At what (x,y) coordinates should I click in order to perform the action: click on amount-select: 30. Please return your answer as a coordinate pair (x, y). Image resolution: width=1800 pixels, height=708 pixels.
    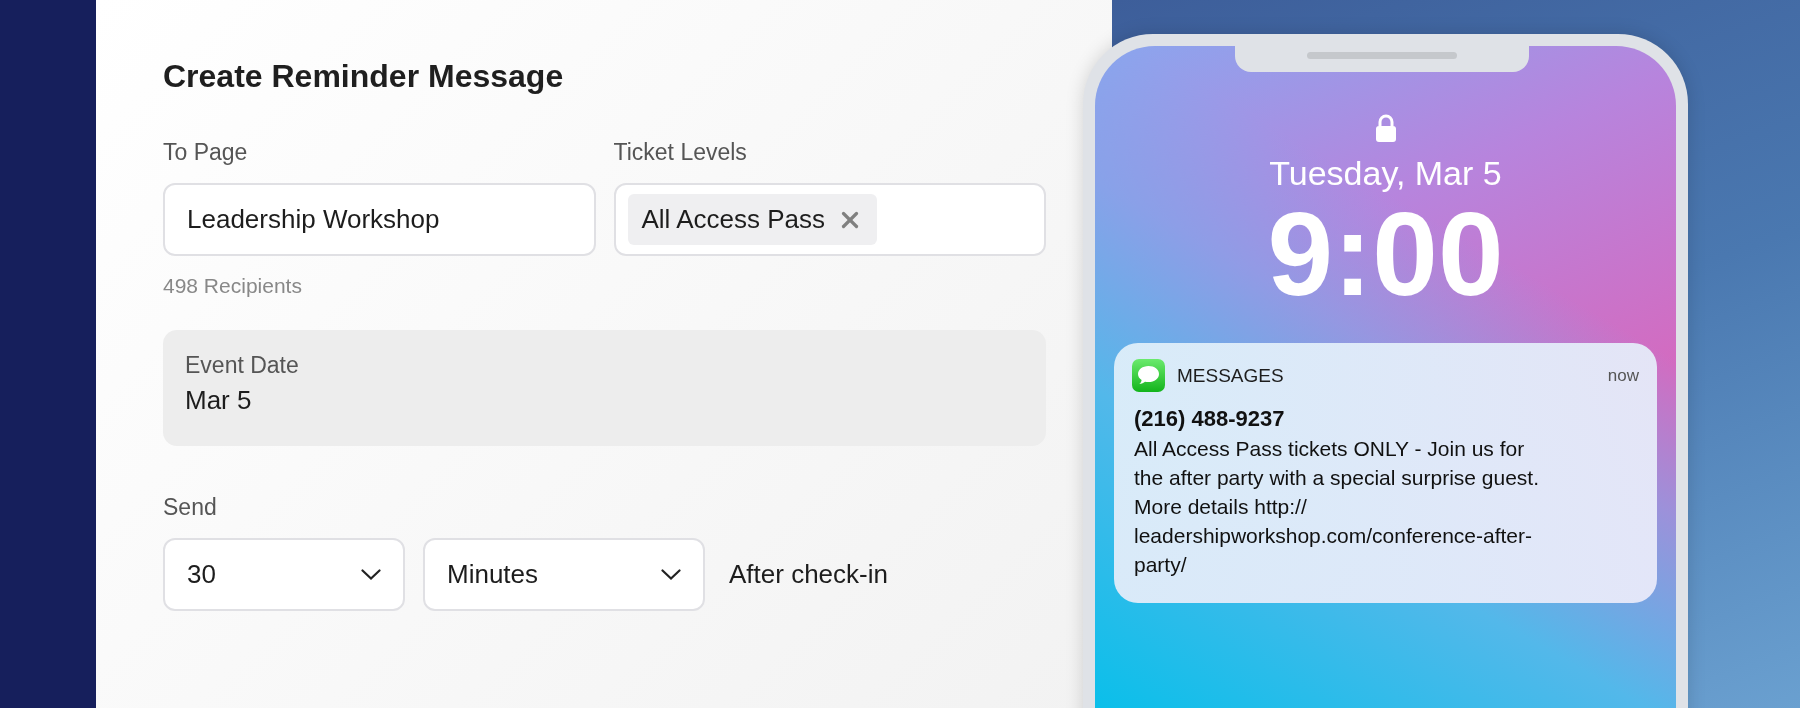
    Looking at the image, I should click on (284, 574).